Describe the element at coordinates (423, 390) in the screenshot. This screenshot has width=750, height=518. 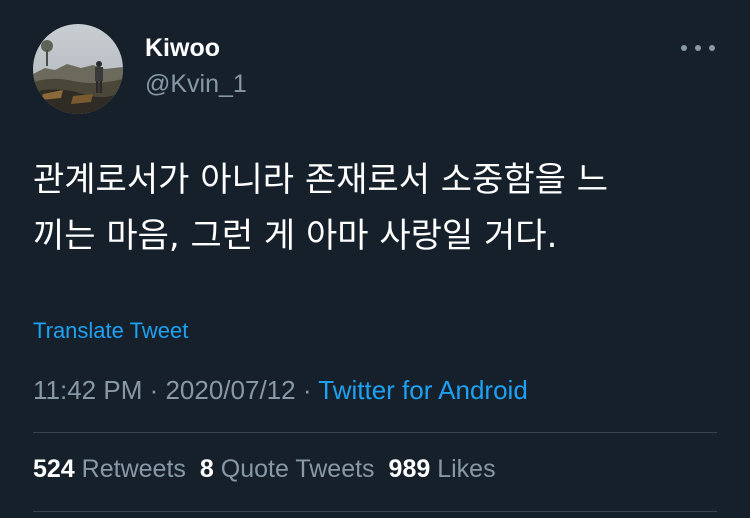
I see `tweet-source-link: Twitter for Android` at that location.